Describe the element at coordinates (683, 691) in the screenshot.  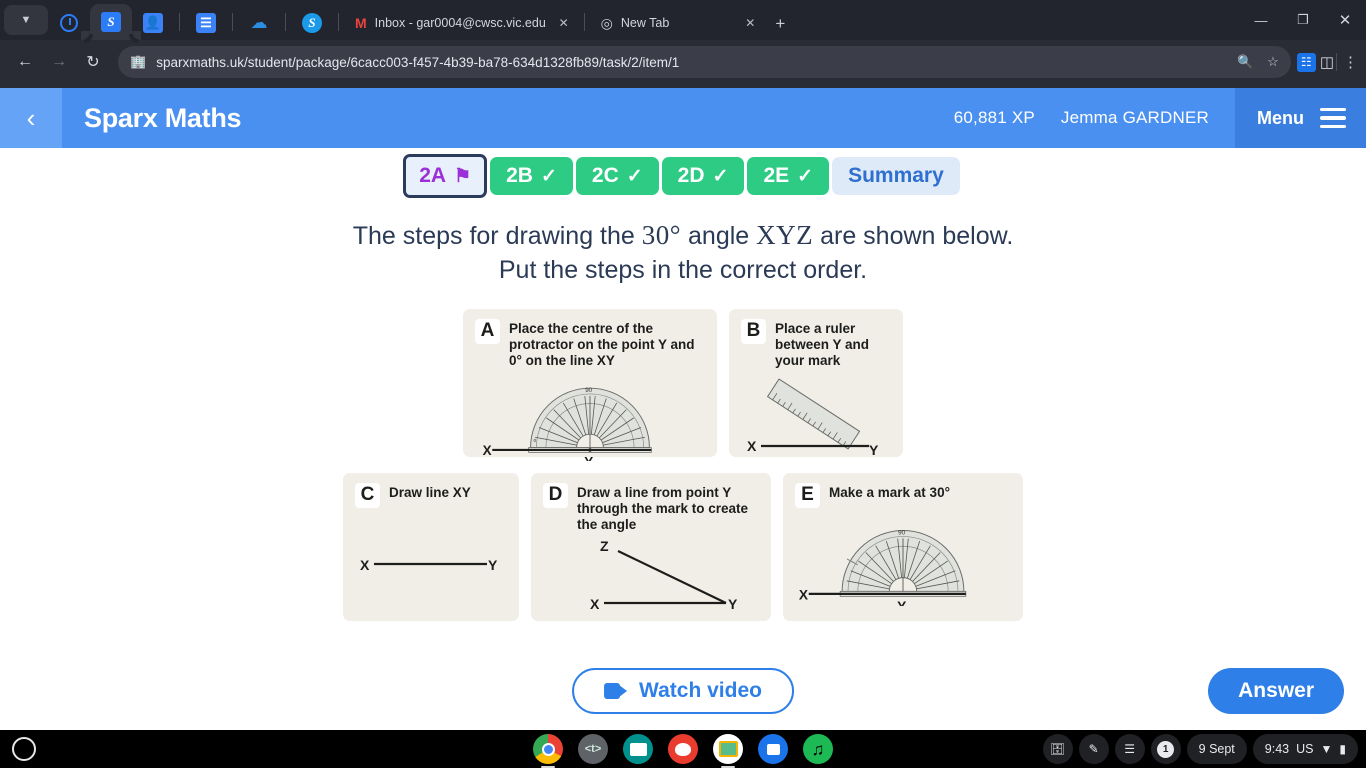
I see `watch-video-button: Watch video` at that location.